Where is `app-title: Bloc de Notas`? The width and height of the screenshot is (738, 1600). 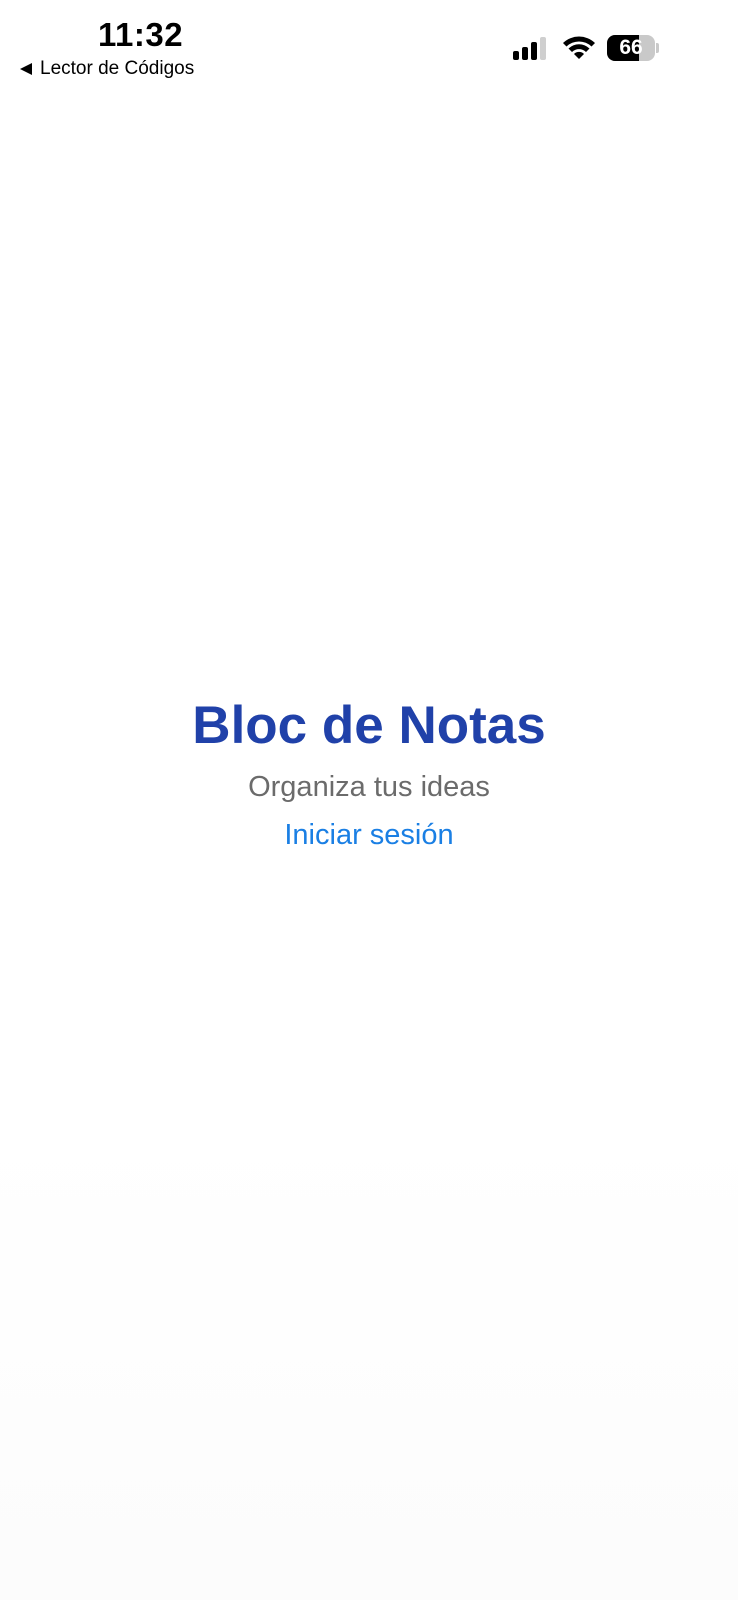
app-title: Bloc de Notas is located at coordinates (369, 725).